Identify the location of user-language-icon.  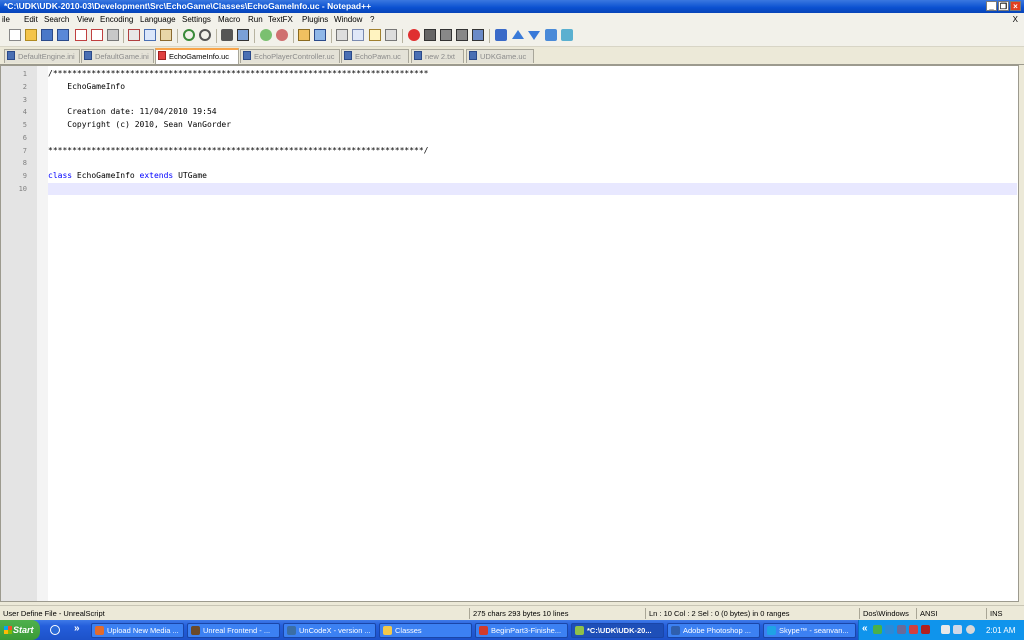
(391, 35).